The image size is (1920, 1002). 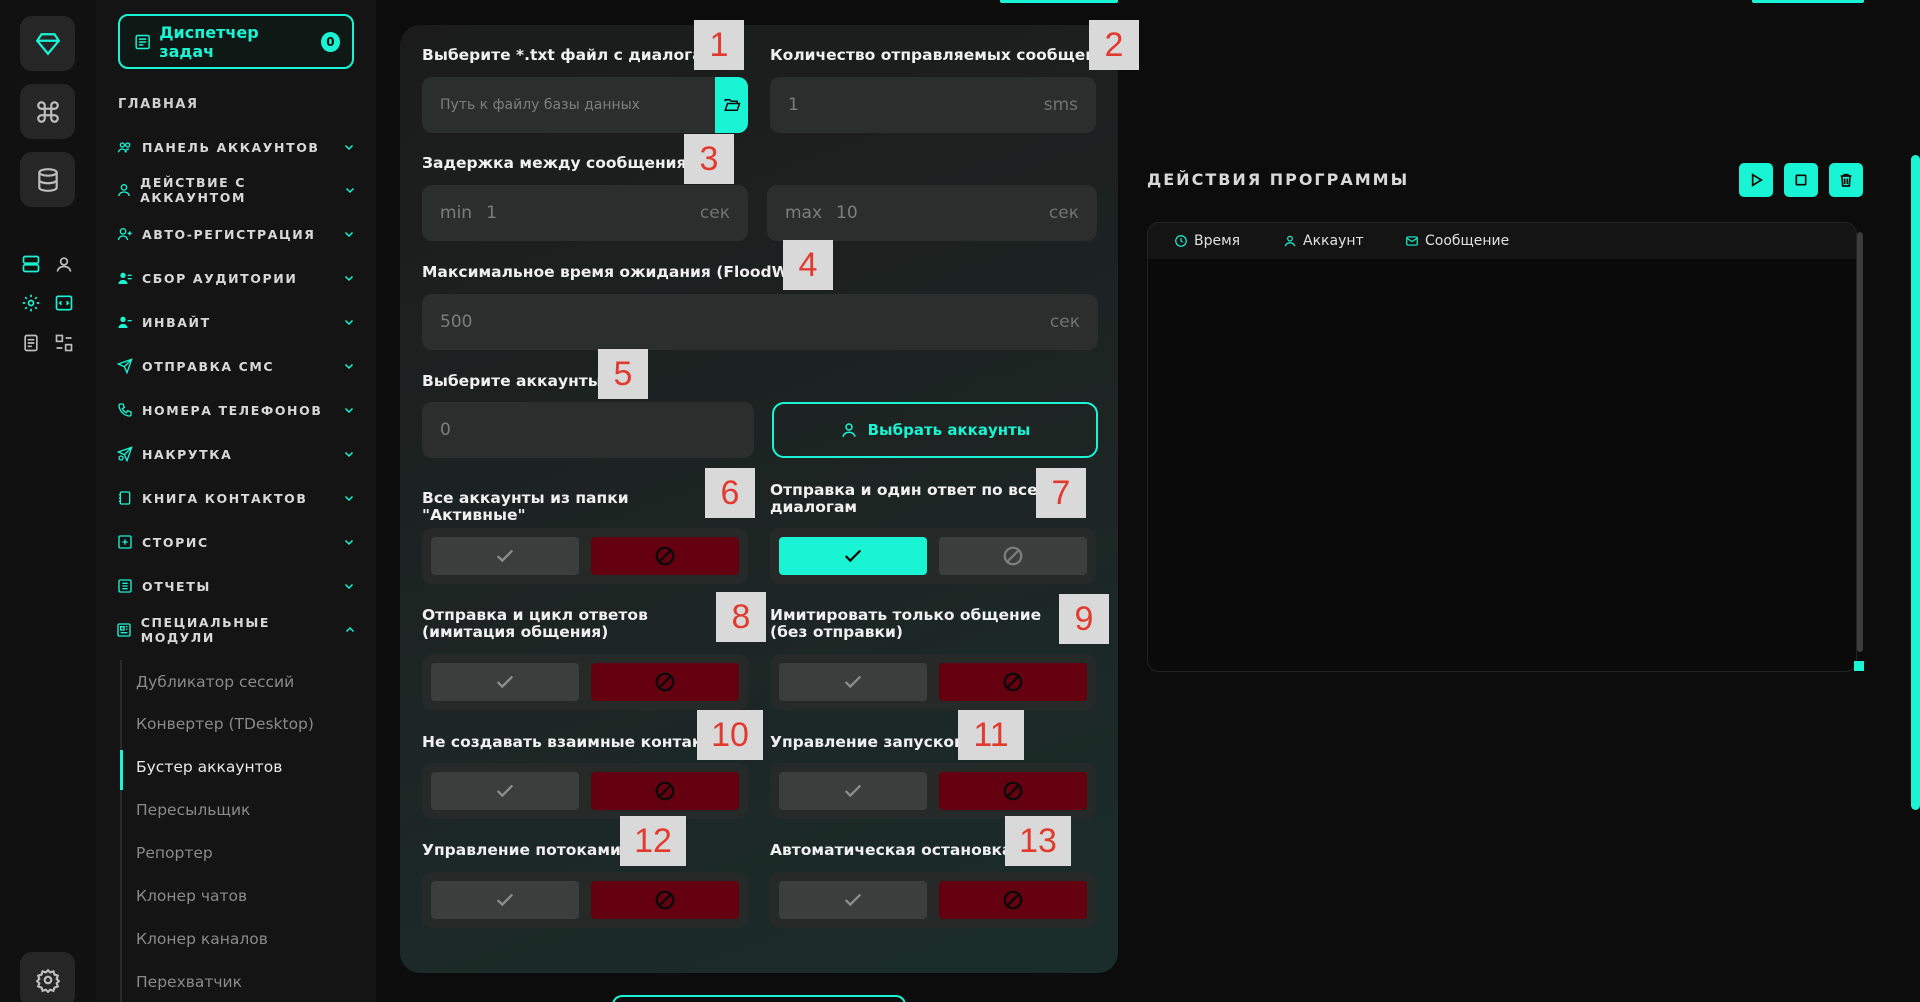 What do you see at coordinates (236, 190) in the screenshot?
I see `sidebar-item-account-action: ДЕЙСТВИЕ С АККАУНТОМ` at bounding box center [236, 190].